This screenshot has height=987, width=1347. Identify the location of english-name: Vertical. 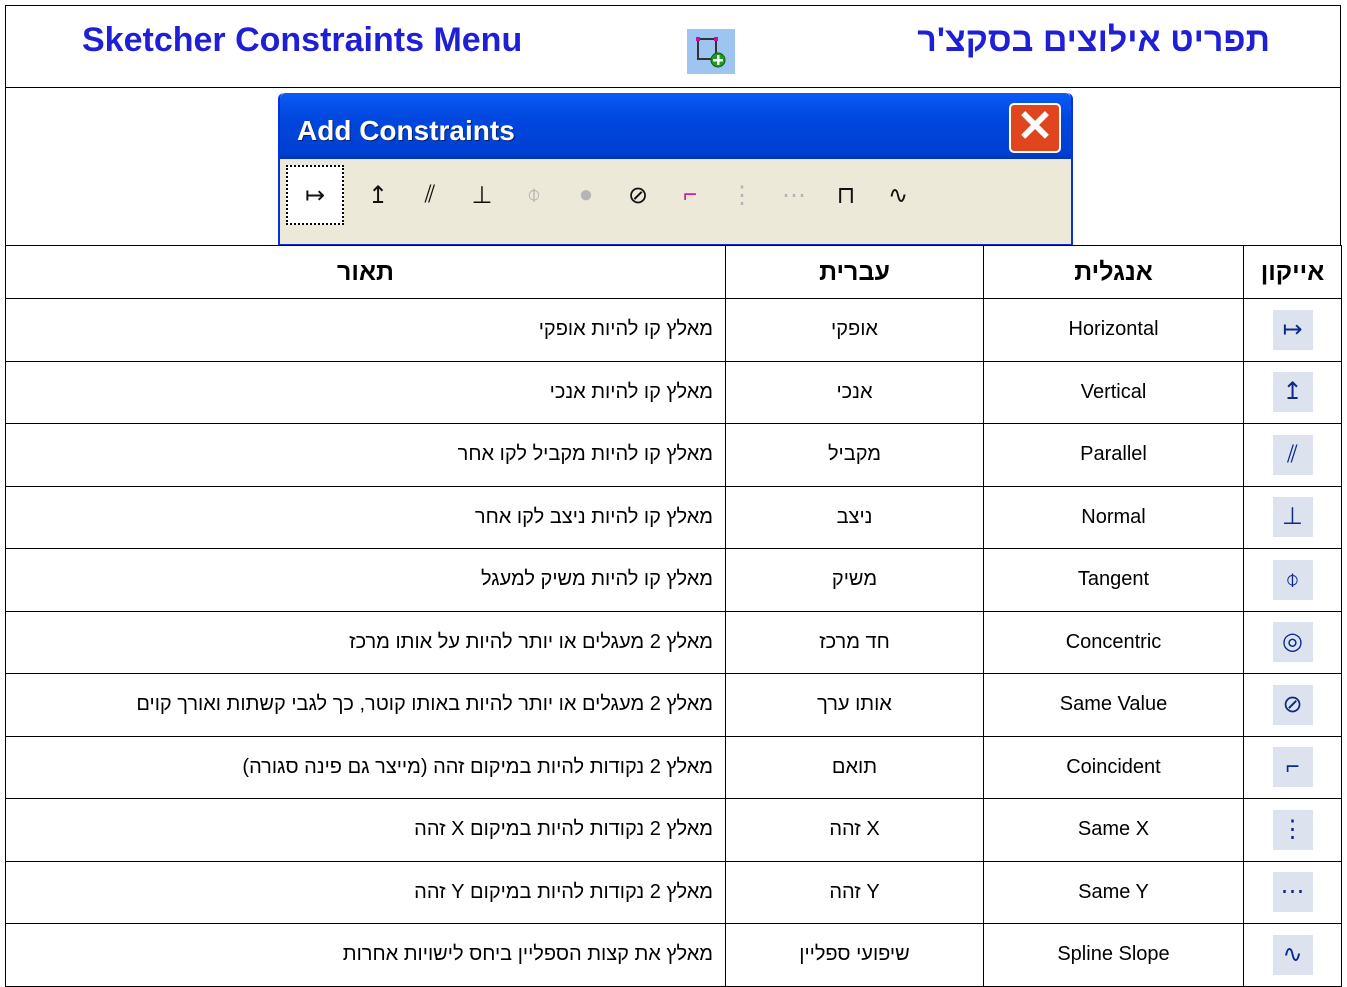
(1113, 392).